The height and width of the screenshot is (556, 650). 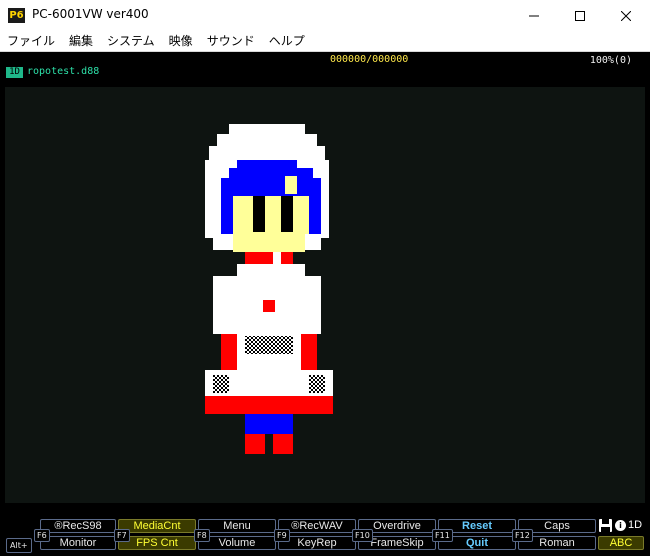 I want to click on info-icon: i, so click(x=620, y=525).